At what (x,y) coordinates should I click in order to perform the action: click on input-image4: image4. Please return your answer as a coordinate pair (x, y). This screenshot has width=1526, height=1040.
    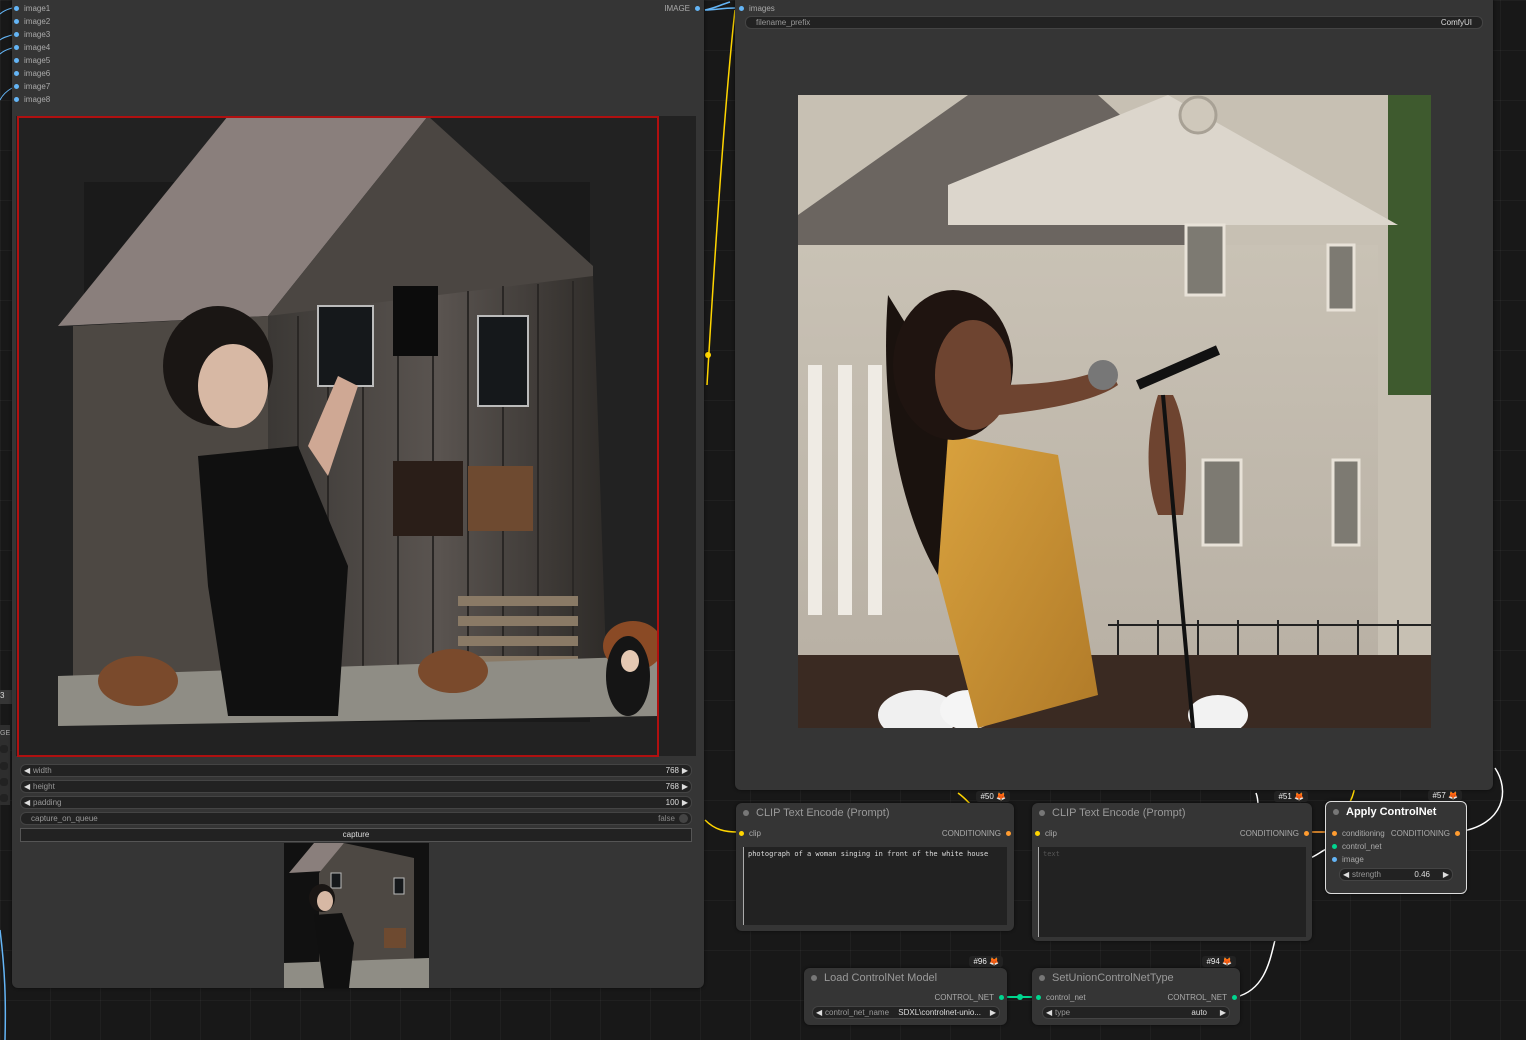
    Looking at the image, I should click on (32, 47).